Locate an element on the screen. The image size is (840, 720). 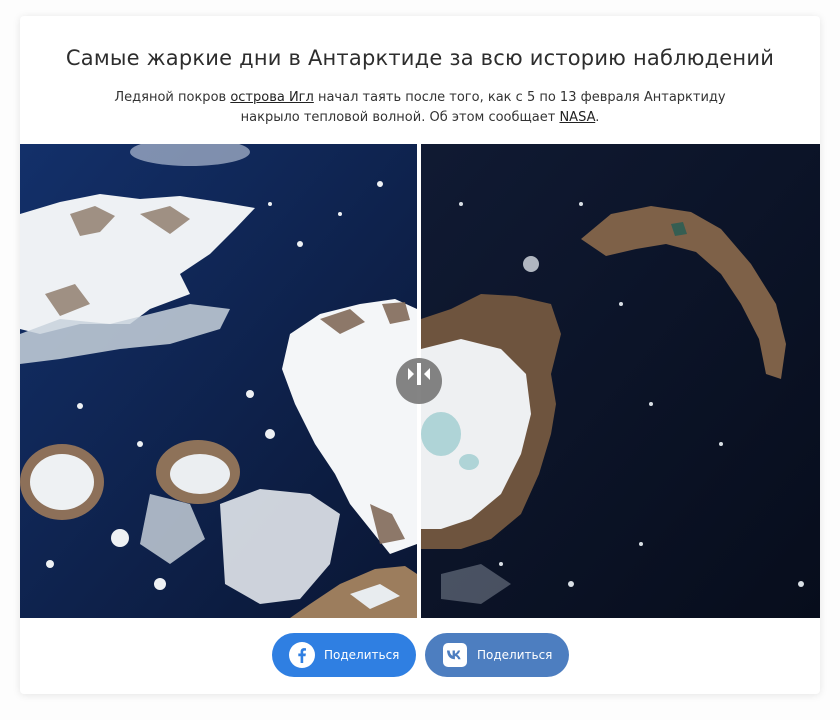
vk-share-button: Поделиться is located at coordinates (497, 655).